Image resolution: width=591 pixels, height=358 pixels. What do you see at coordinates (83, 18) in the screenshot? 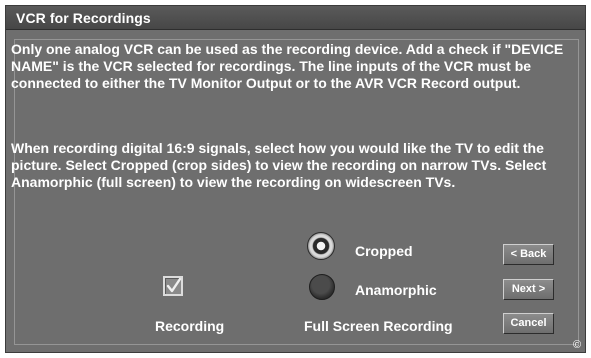
I see `window-title: VCR for Recordings` at bounding box center [83, 18].